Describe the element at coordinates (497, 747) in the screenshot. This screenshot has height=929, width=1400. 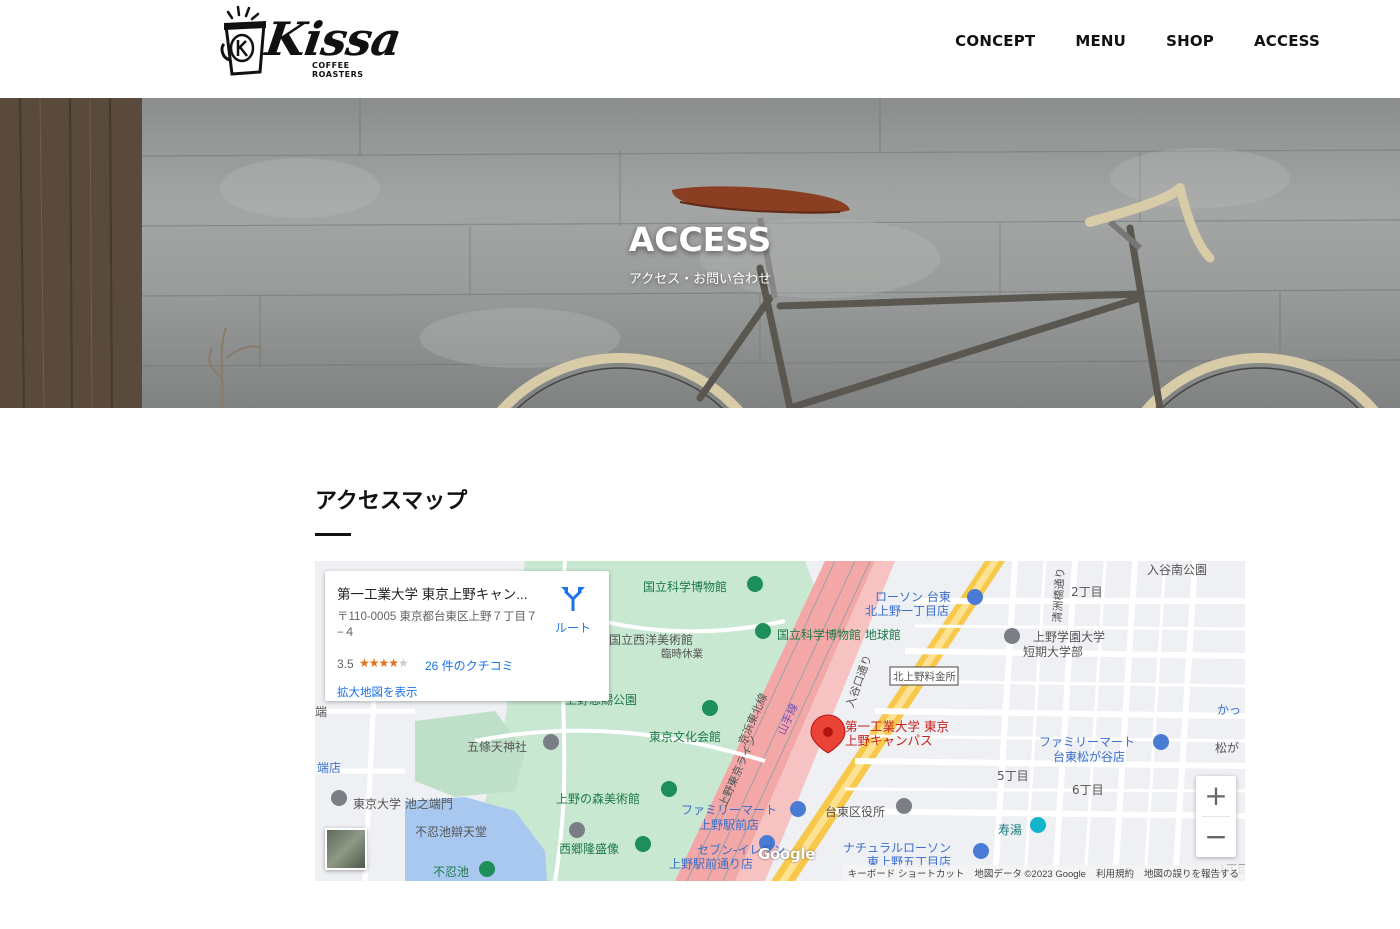
I see `map-label: 五條天神社` at that location.